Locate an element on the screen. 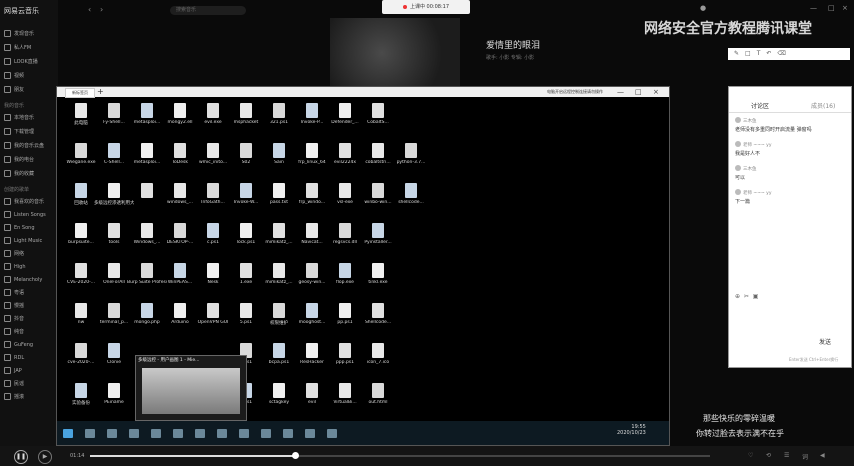 Image resolution: width=854 pixels, height=466 pixels. sidebar-playlist-item: RDL is located at coordinates (14, 357).